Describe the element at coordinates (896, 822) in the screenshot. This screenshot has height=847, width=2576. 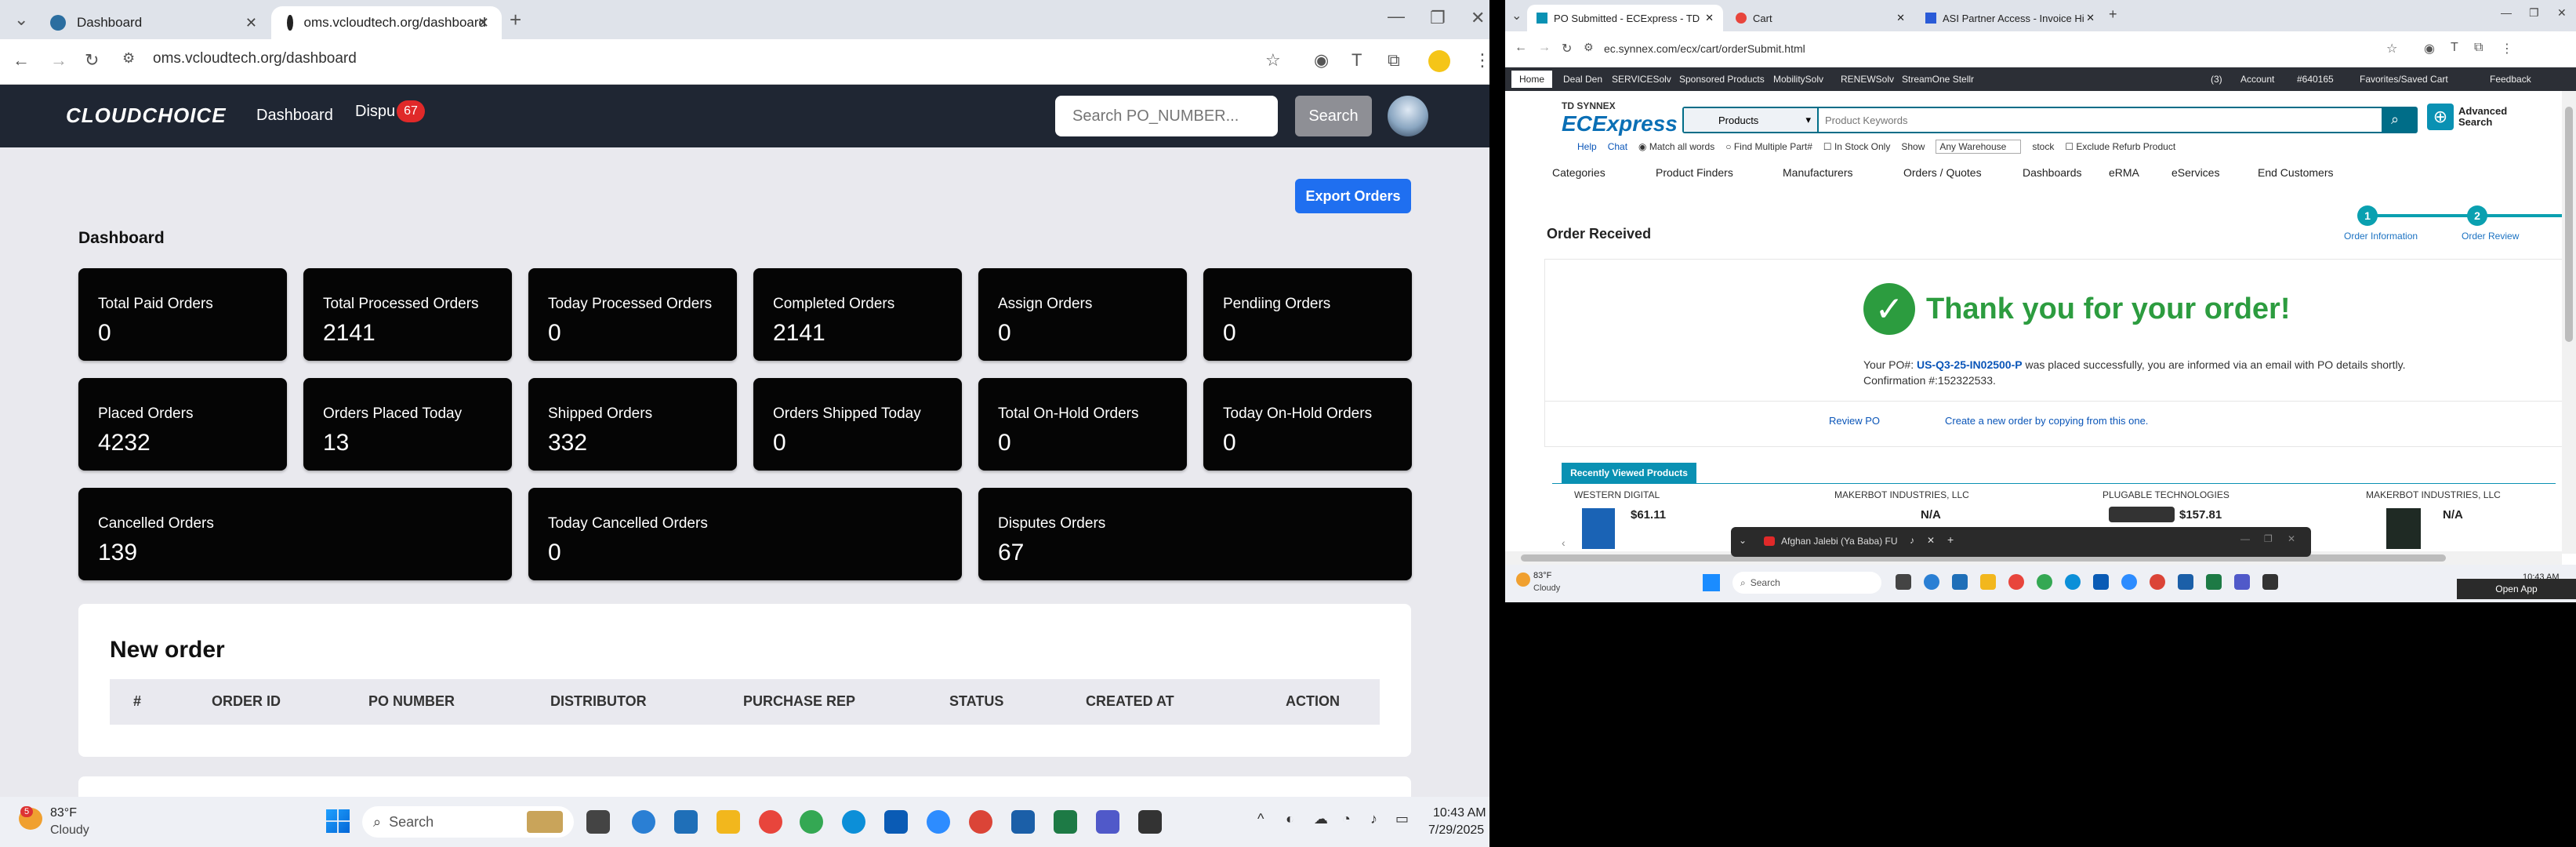
I see `outlook-icon` at that location.